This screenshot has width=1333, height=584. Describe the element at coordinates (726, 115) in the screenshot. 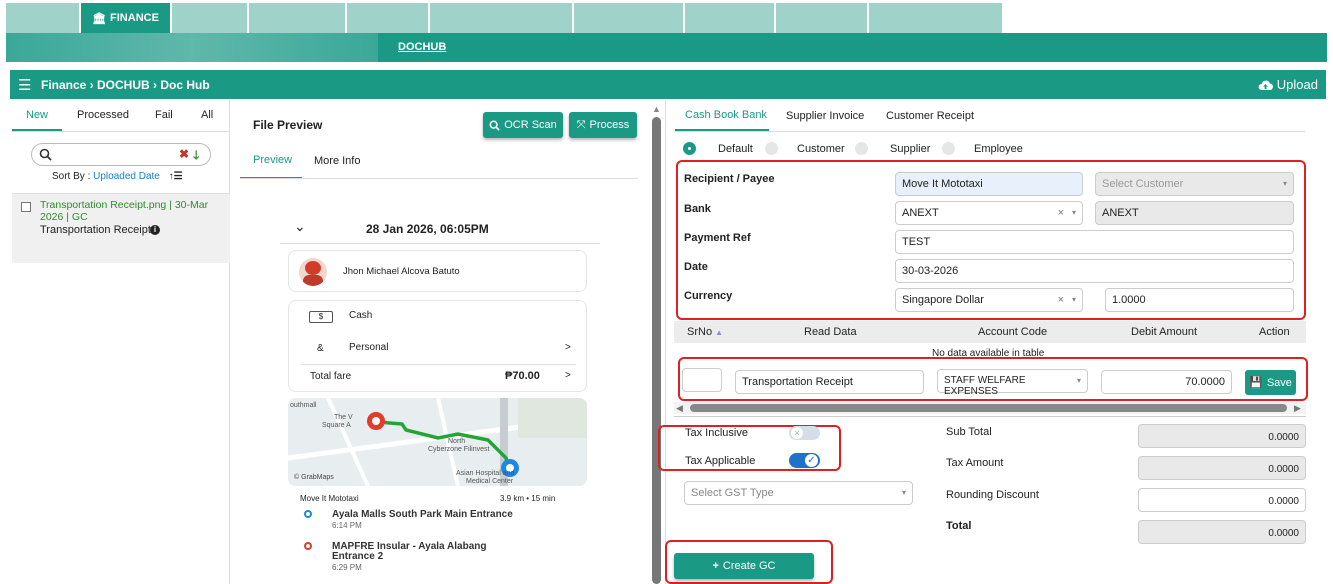

I see `tab-cash-book-bank: Cash Book Bank` at that location.